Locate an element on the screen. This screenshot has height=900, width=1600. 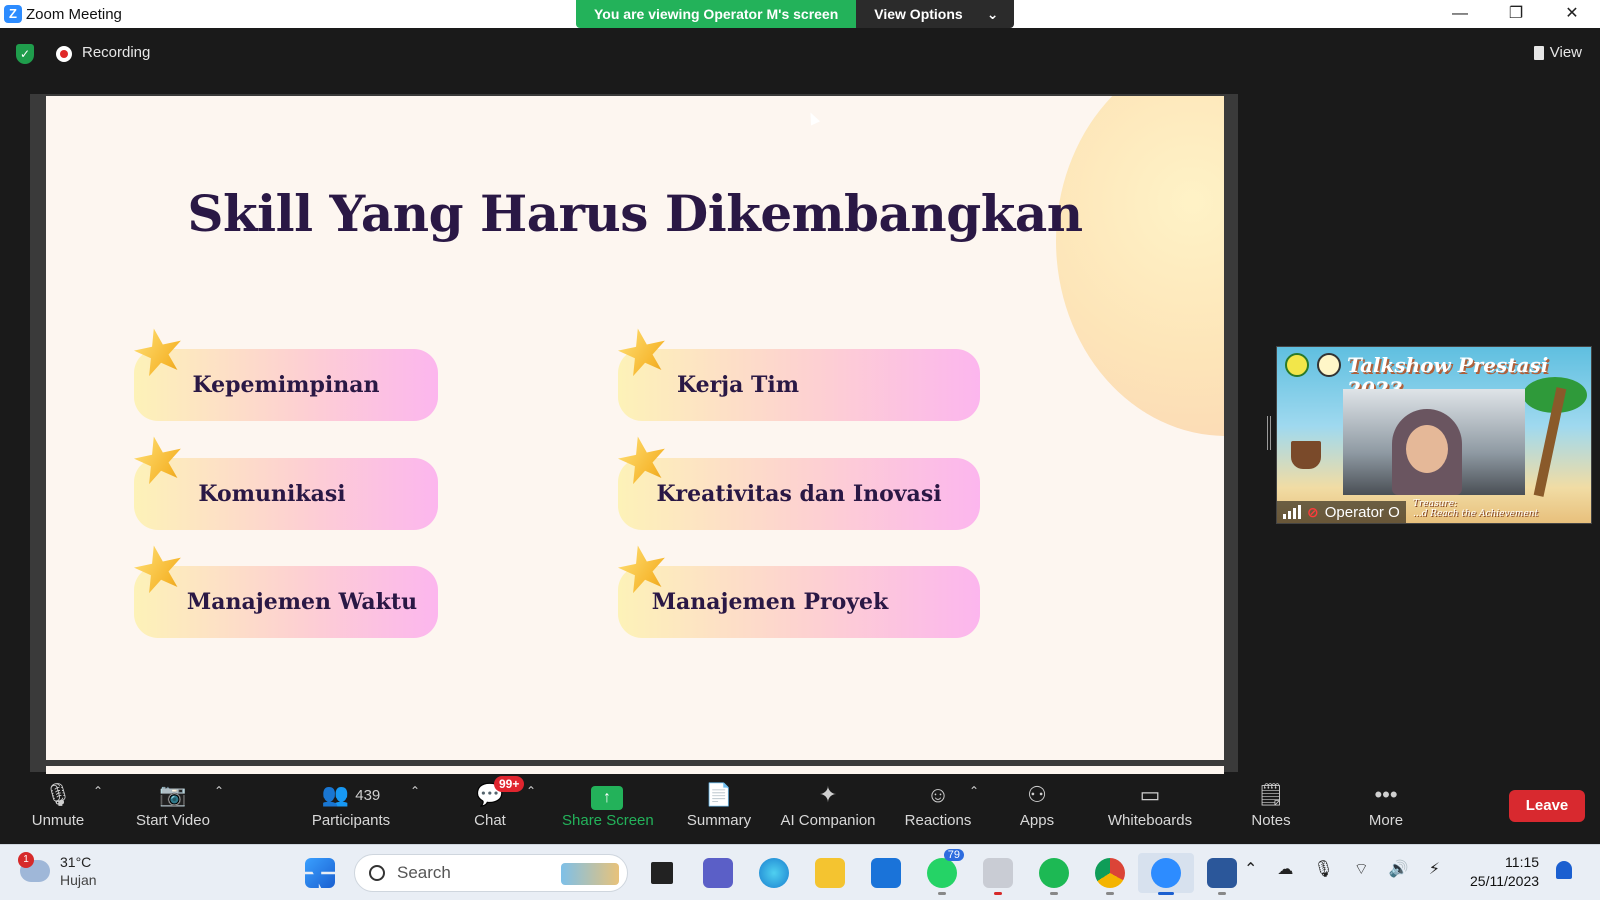
active-indicator is located at coordinates (1166, 893).